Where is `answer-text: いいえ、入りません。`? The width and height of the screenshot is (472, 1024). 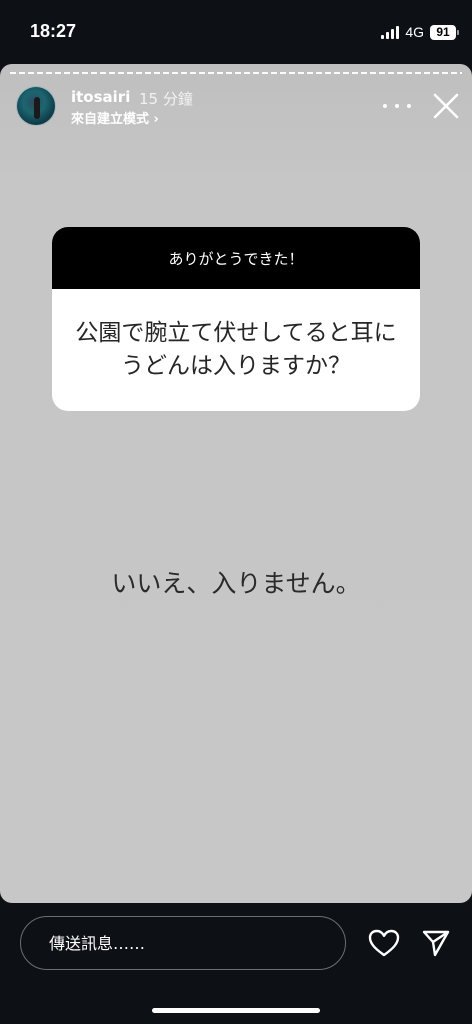 answer-text: いいえ、入りません。 is located at coordinates (236, 583).